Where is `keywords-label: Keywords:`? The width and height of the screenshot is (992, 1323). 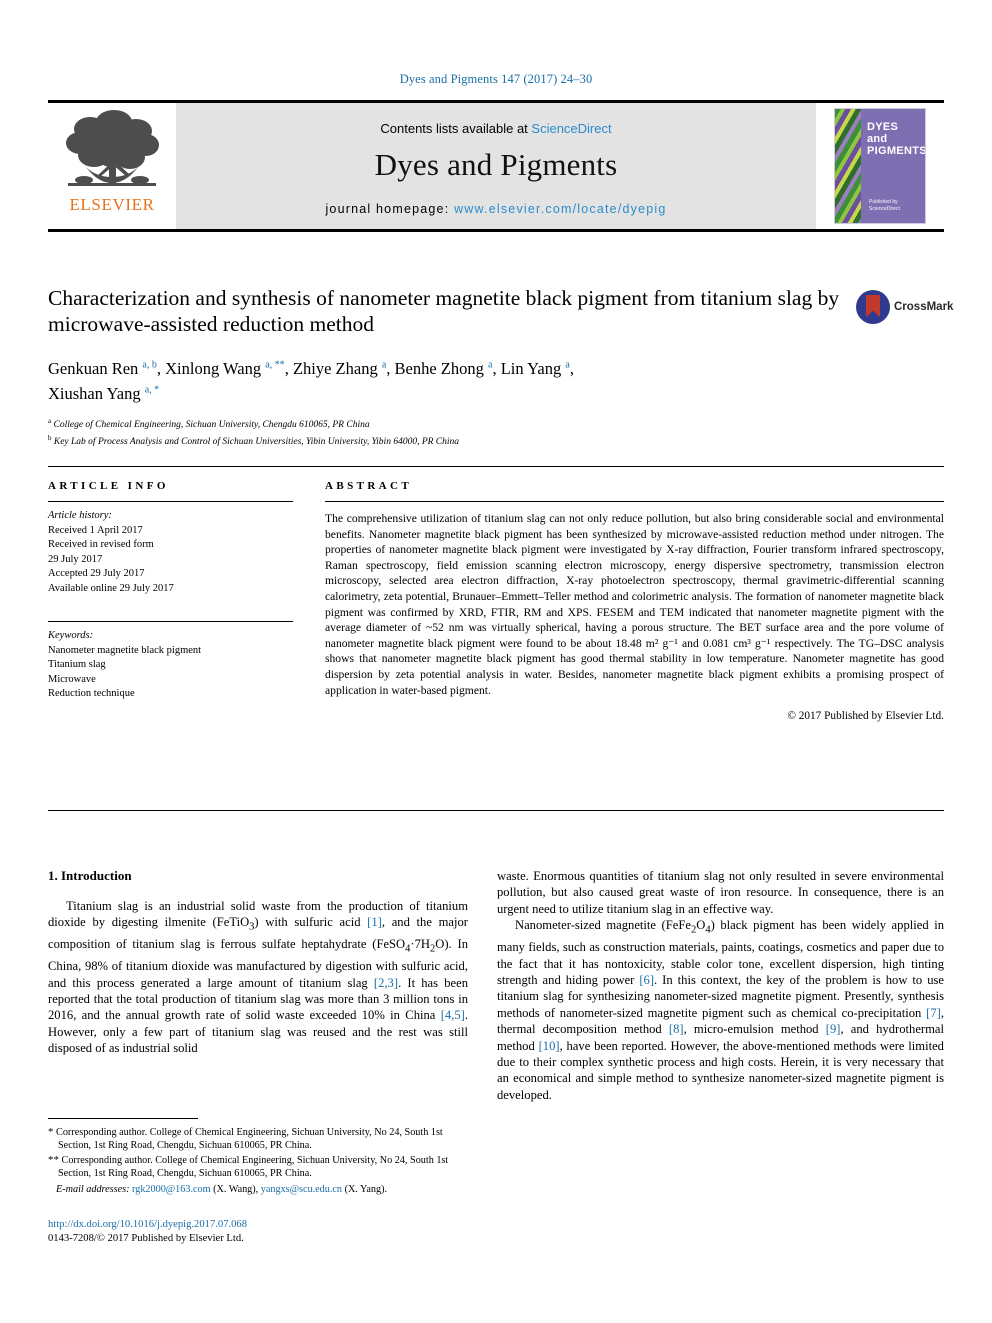
keywords-label: Keywords: is located at coordinates (71, 635).